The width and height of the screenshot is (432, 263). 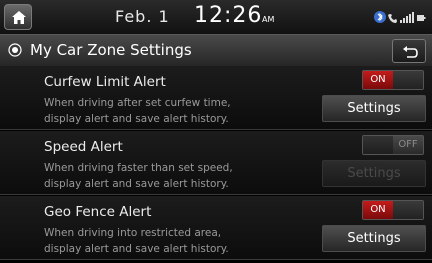 I want to click on status-date: Feb. 1, so click(x=142, y=16).